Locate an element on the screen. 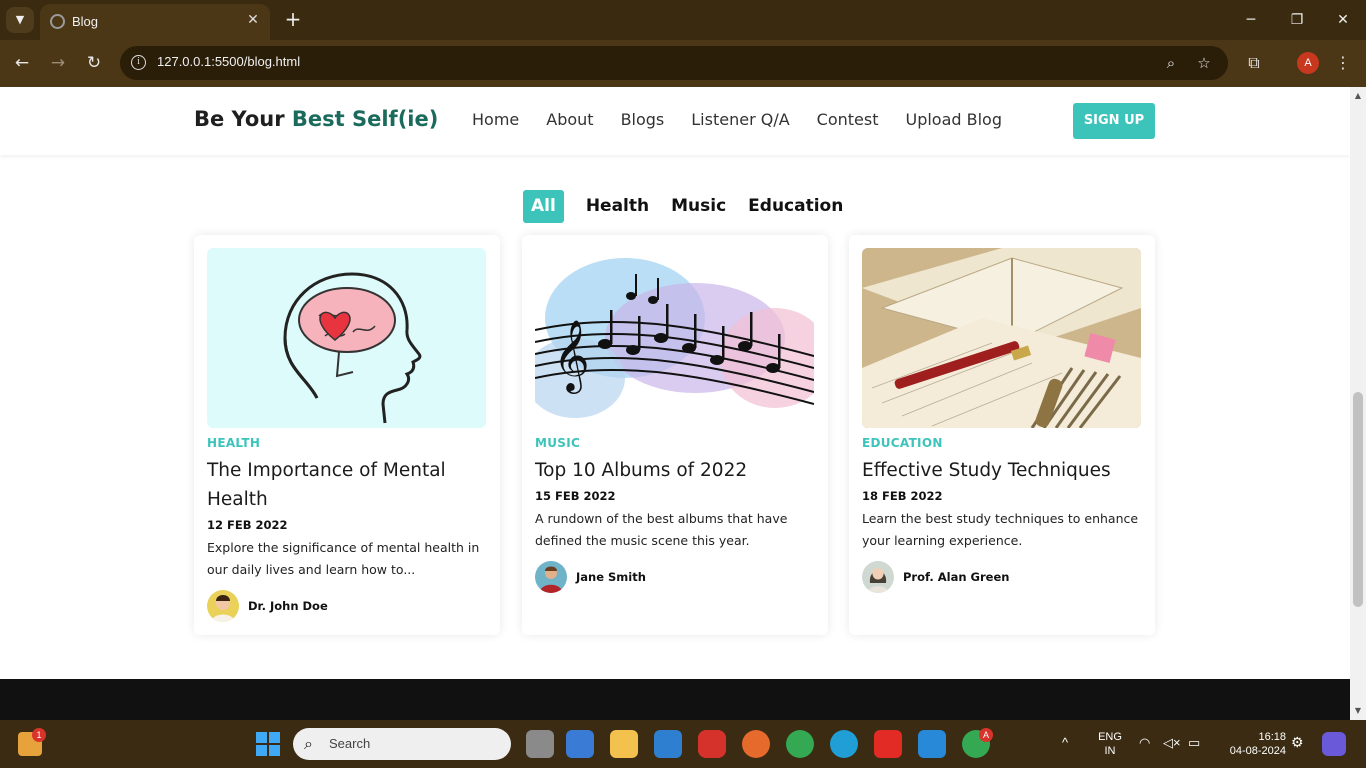  notification-bell-icon: ⚙ is located at coordinates (1297, 742).